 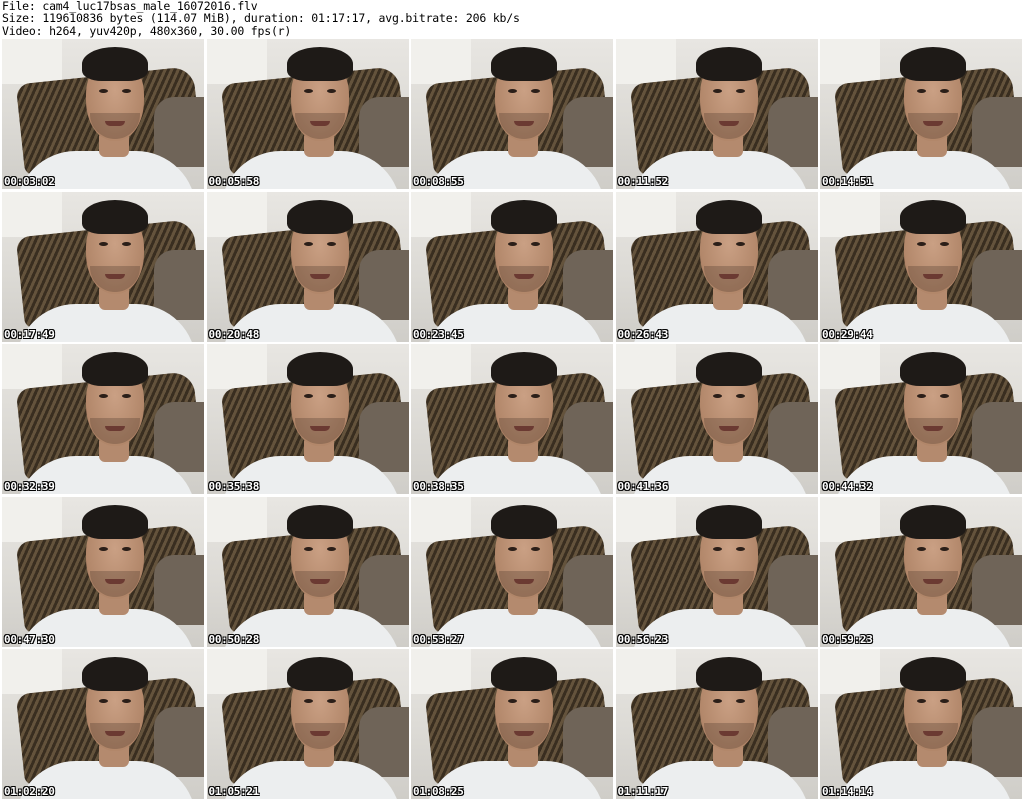 What do you see at coordinates (438, 791) in the screenshot?
I see `thumbnail-timestamp: 01:08:25` at bounding box center [438, 791].